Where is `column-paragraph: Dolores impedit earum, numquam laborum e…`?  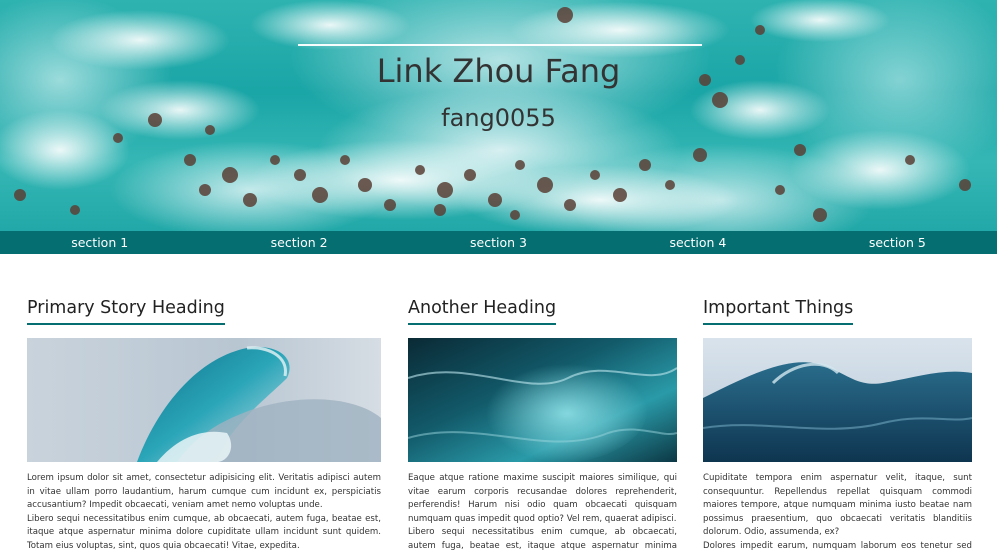
column-paragraph: Dolores impedit earum, numquam laborum e… is located at coordinates (837, 545).